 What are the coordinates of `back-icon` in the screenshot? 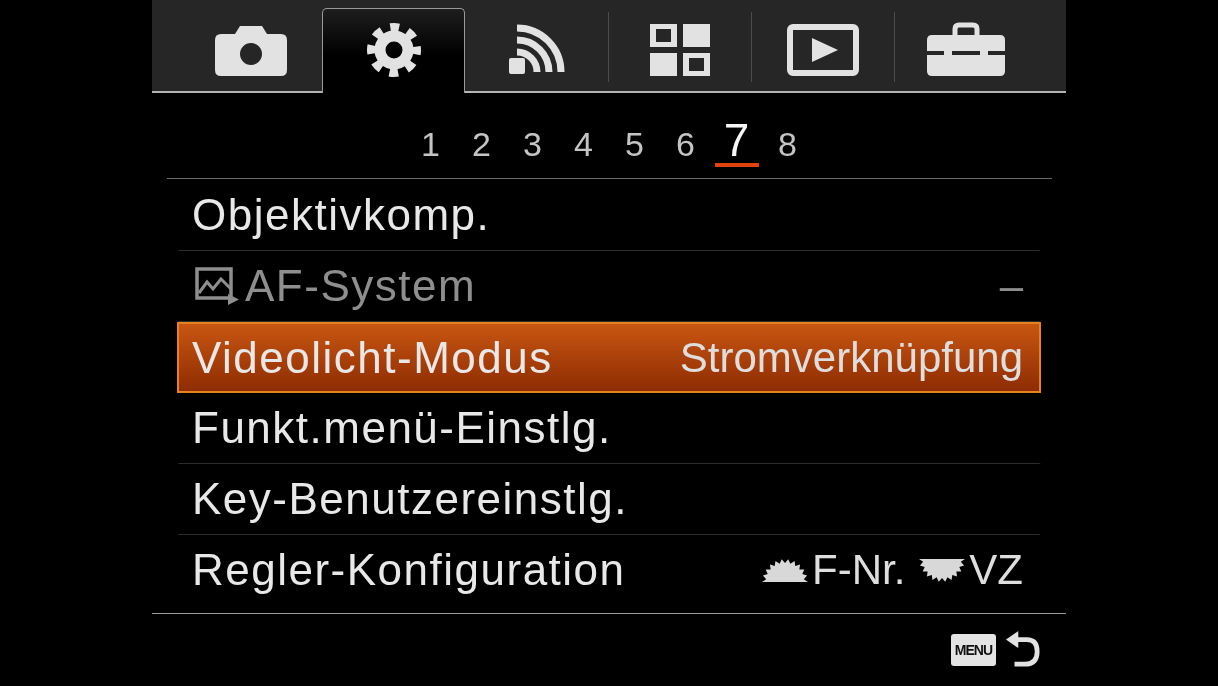 It's located at (1023, 650).